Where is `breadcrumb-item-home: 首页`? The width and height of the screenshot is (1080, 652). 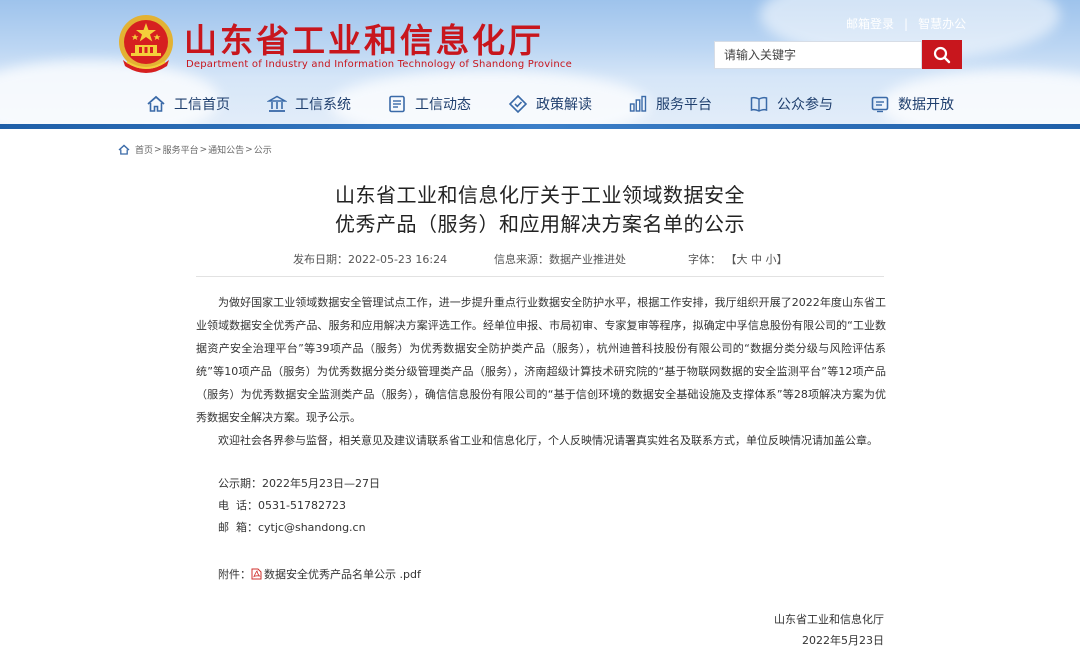
breadcrumb-item-home: 首页 is located at coordinates (144, 149).